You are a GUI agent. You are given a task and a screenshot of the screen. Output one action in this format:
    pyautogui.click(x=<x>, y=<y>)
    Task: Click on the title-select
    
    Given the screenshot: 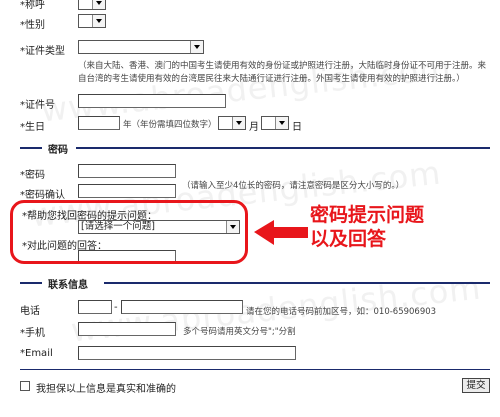 What is the action you would take?
    pyautogui.click(x=92, y=5)
    